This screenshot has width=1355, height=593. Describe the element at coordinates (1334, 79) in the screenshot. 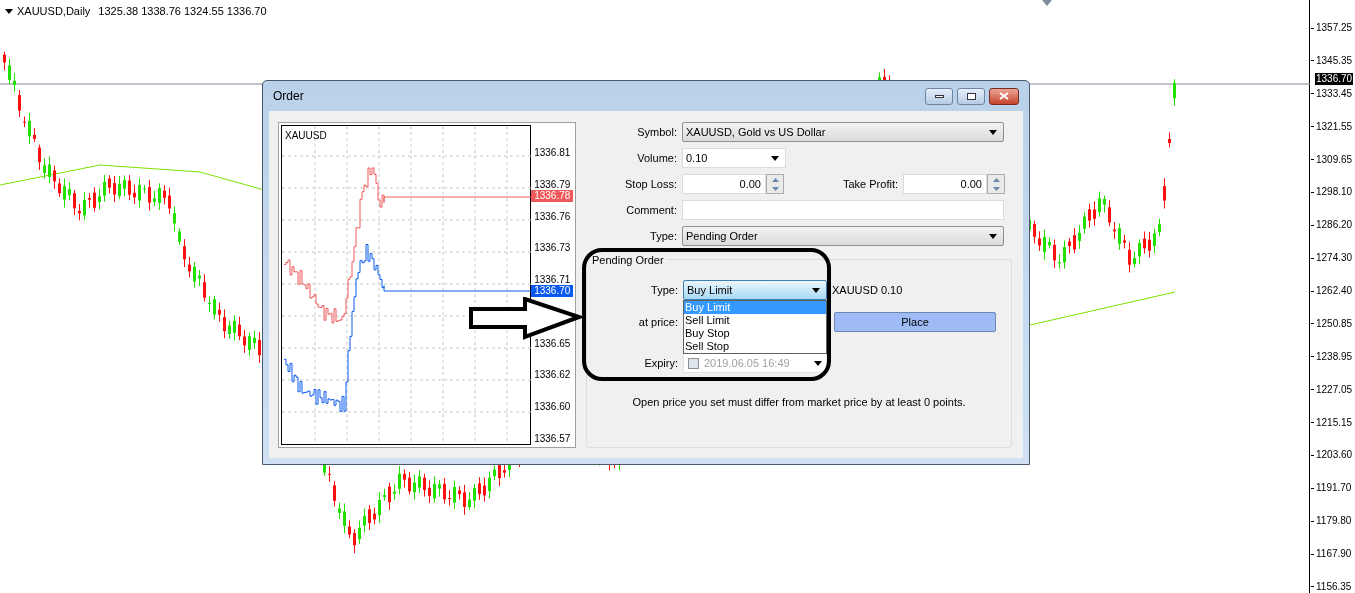

I see `current-price-tag: 1336.70` at that location.